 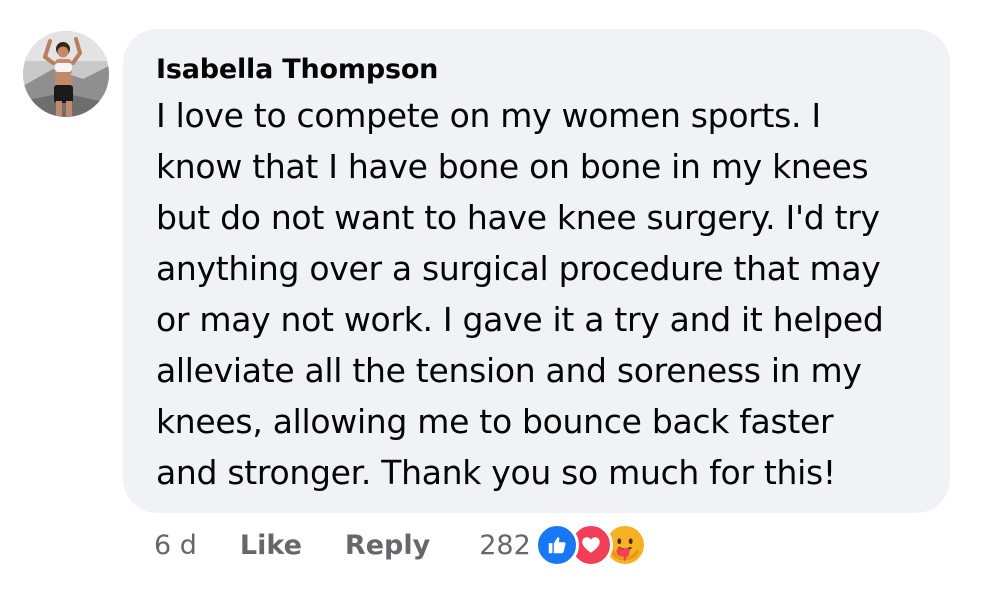 I want to click on reaction-count: 282, so click(x=505, y=545).